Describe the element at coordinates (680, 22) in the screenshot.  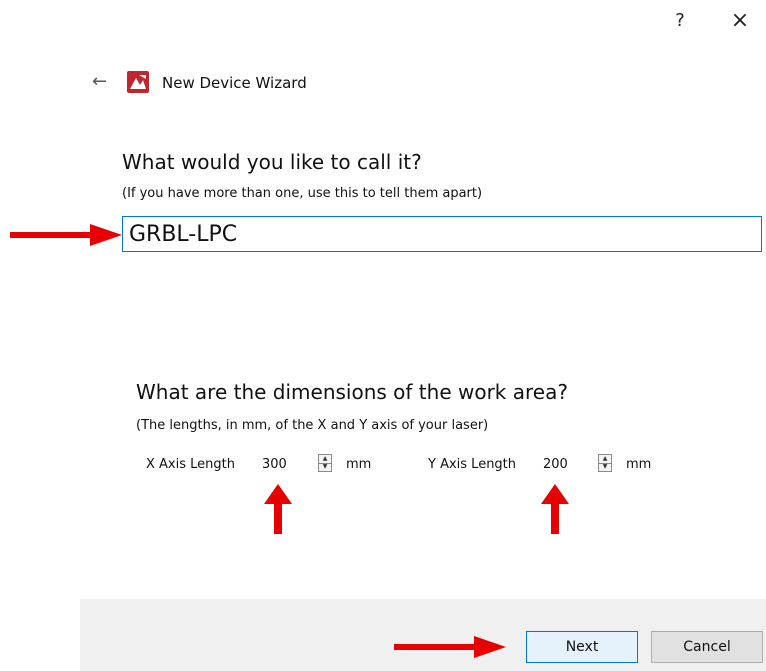
I see `help-button: ?` at that location.